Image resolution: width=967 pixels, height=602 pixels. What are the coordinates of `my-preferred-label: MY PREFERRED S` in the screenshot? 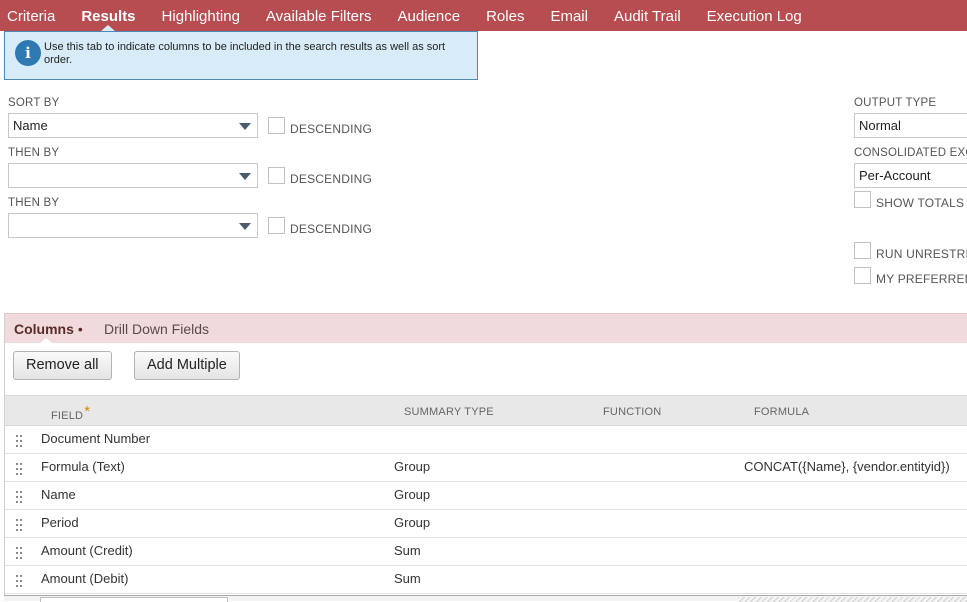 It's located at (921, 279).